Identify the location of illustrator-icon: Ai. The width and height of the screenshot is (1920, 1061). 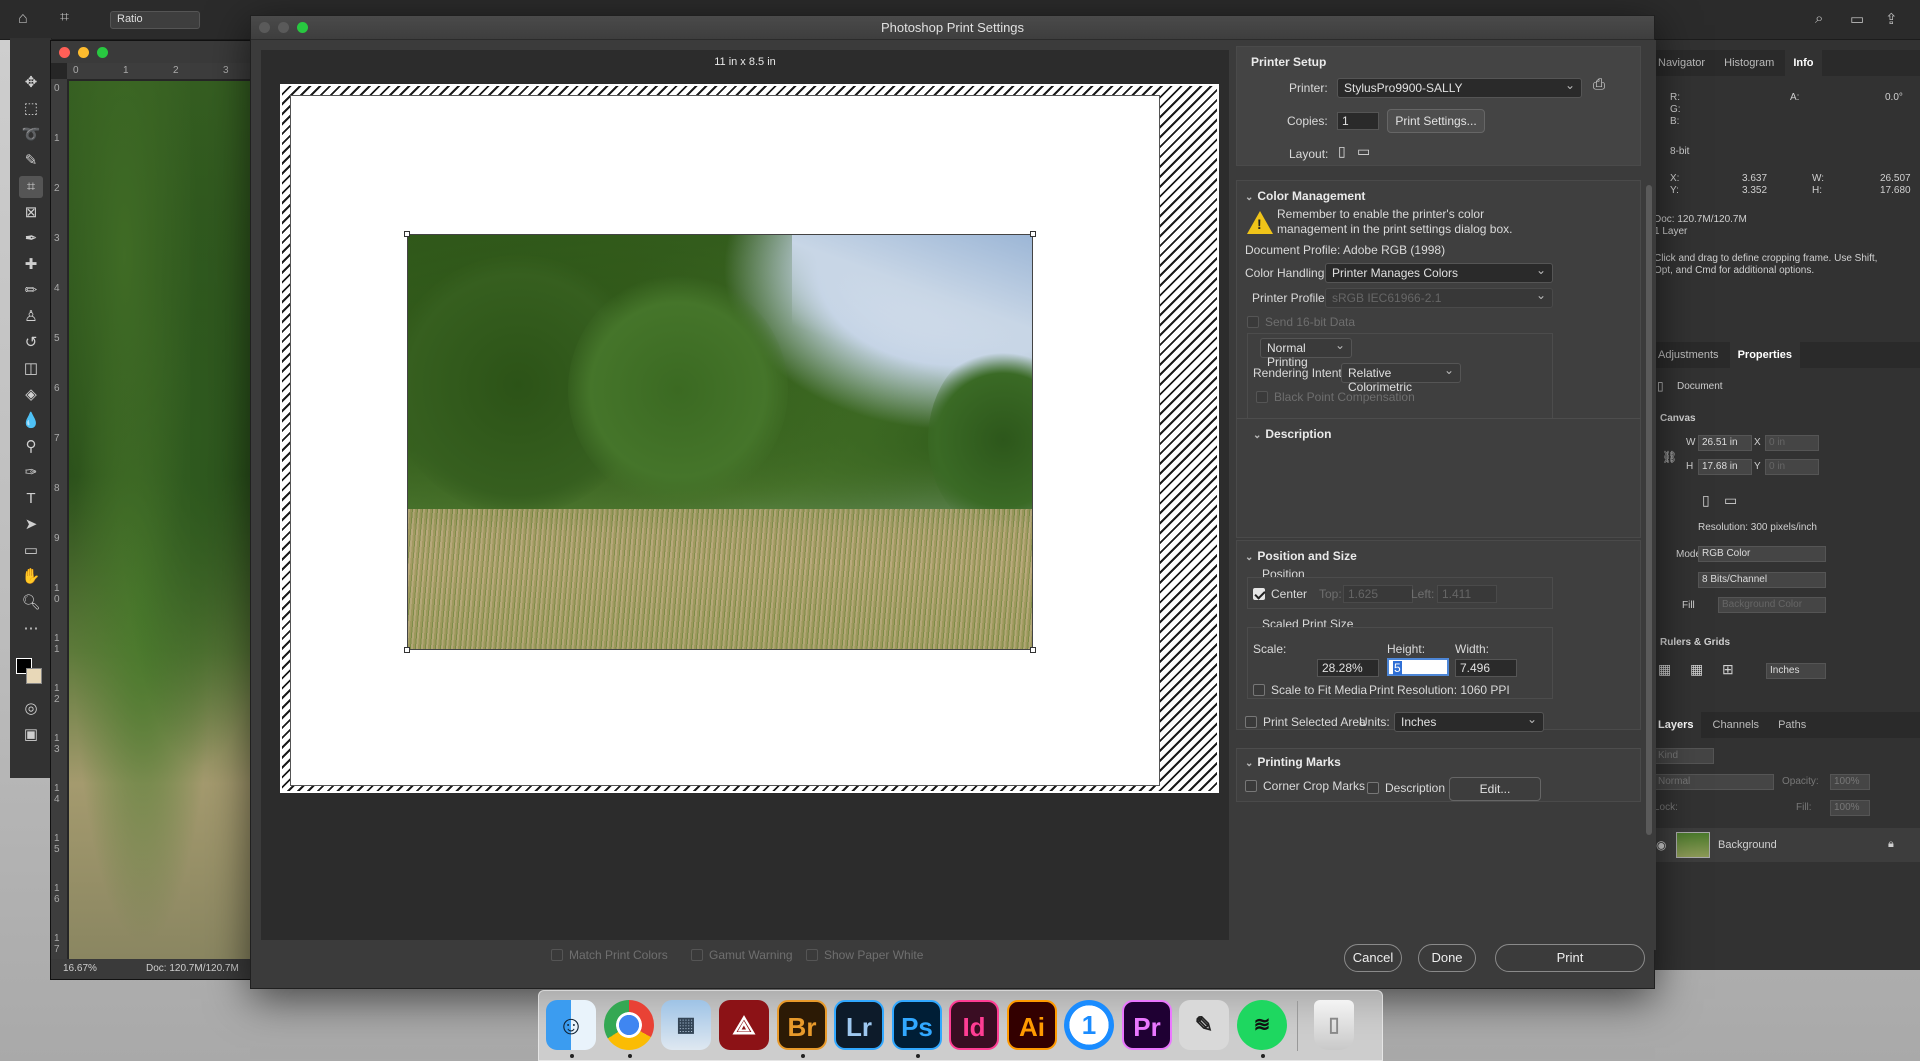
(1032, 1025).